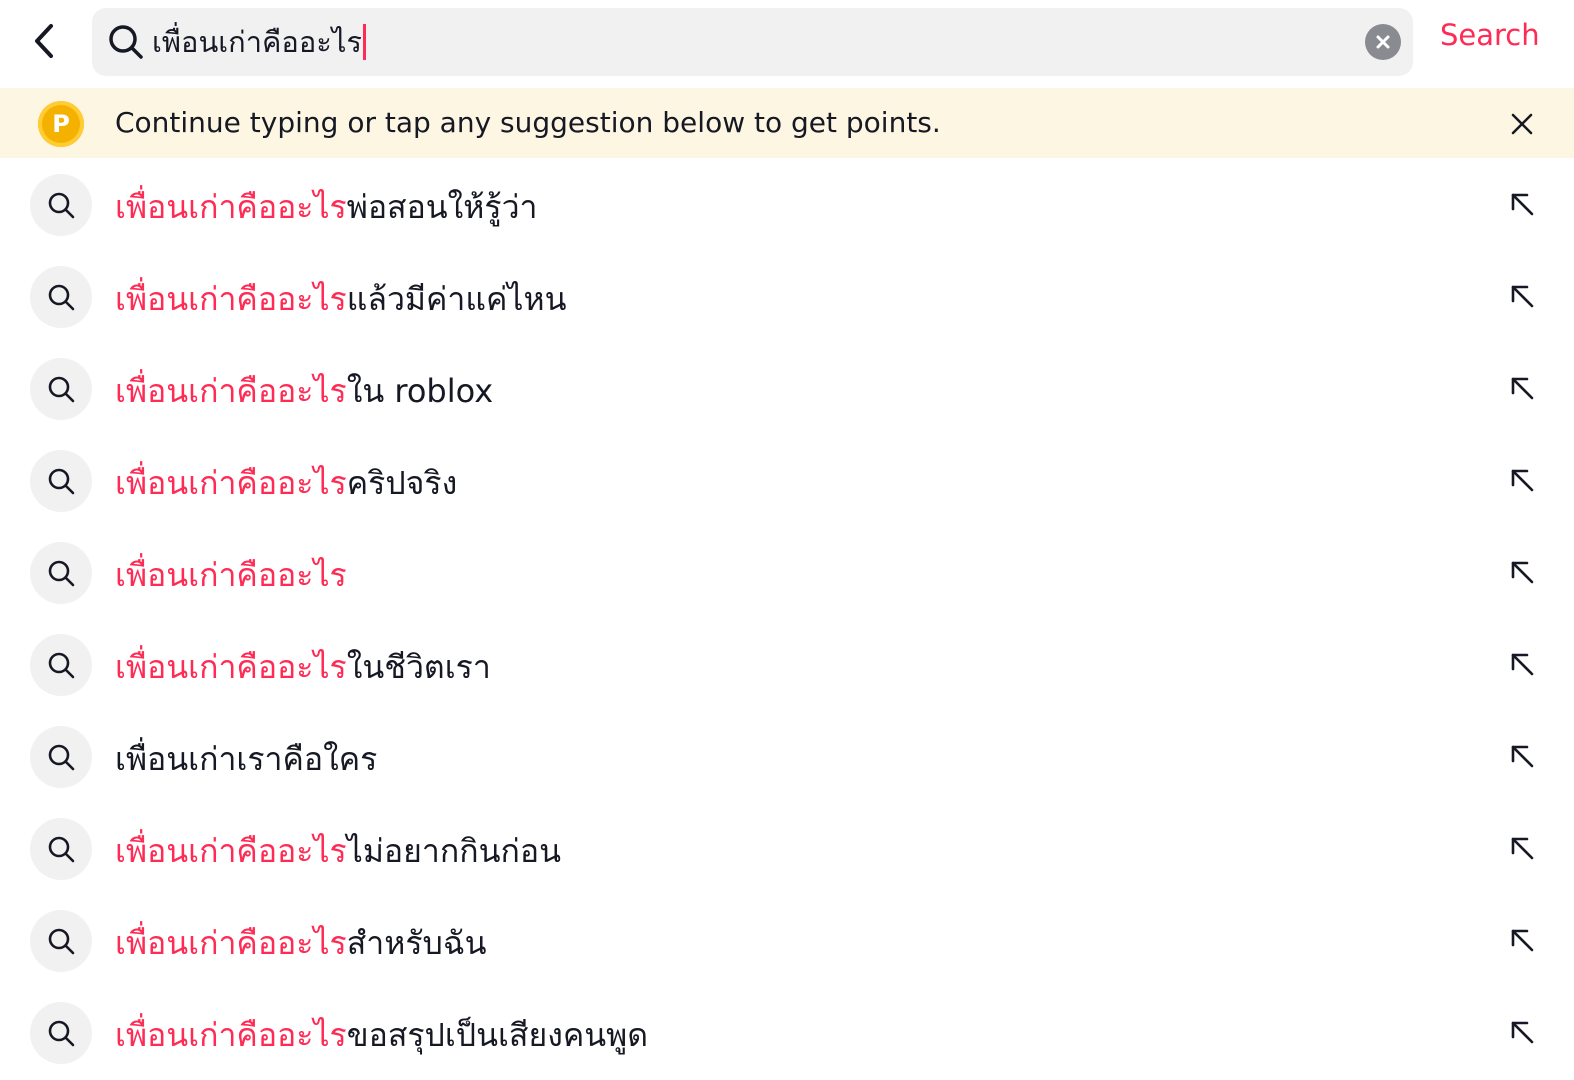 The width and height of the screenshot is (1574, 1080). I want to click on suggestion-text: เพื่อนเก่าคืออะไรในชีวิตเรา, so click(303, 667).